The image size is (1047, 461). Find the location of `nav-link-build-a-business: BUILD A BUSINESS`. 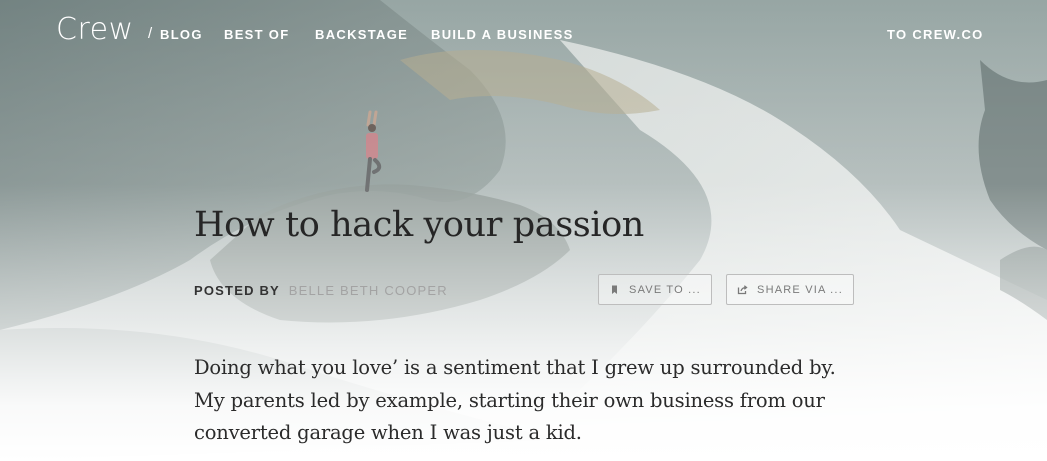

nav-link-build-a-business: BUILD A BUSINESS is located at coordinates (502, 34).